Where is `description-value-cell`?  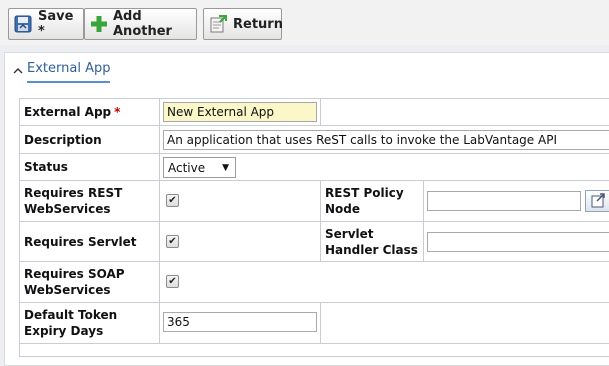
description-value-cell is located at coordinates (384, 140).